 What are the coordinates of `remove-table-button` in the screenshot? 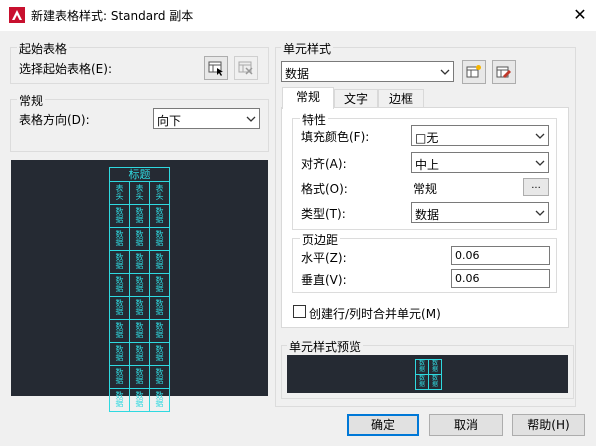 It's located at (246, 68).